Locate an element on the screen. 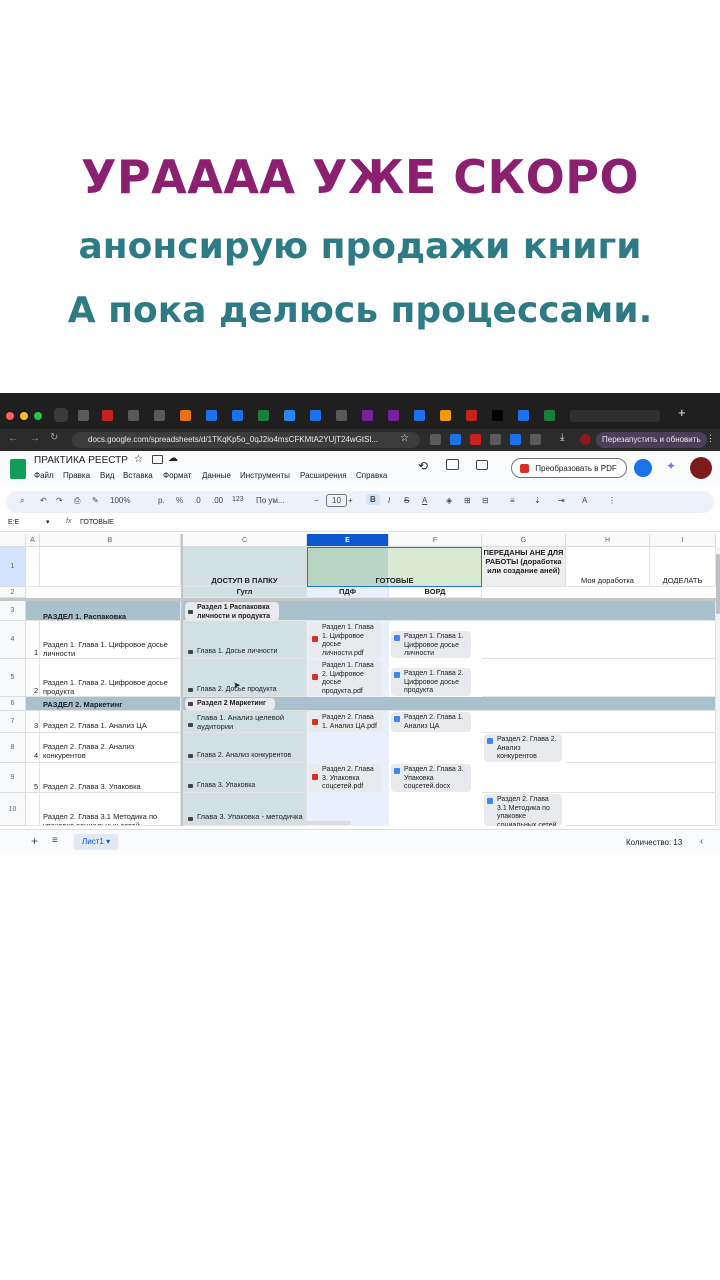 The width and height of the screenshot is (720, 1280). menu-file: Файл is located at coordinates (44, 475).